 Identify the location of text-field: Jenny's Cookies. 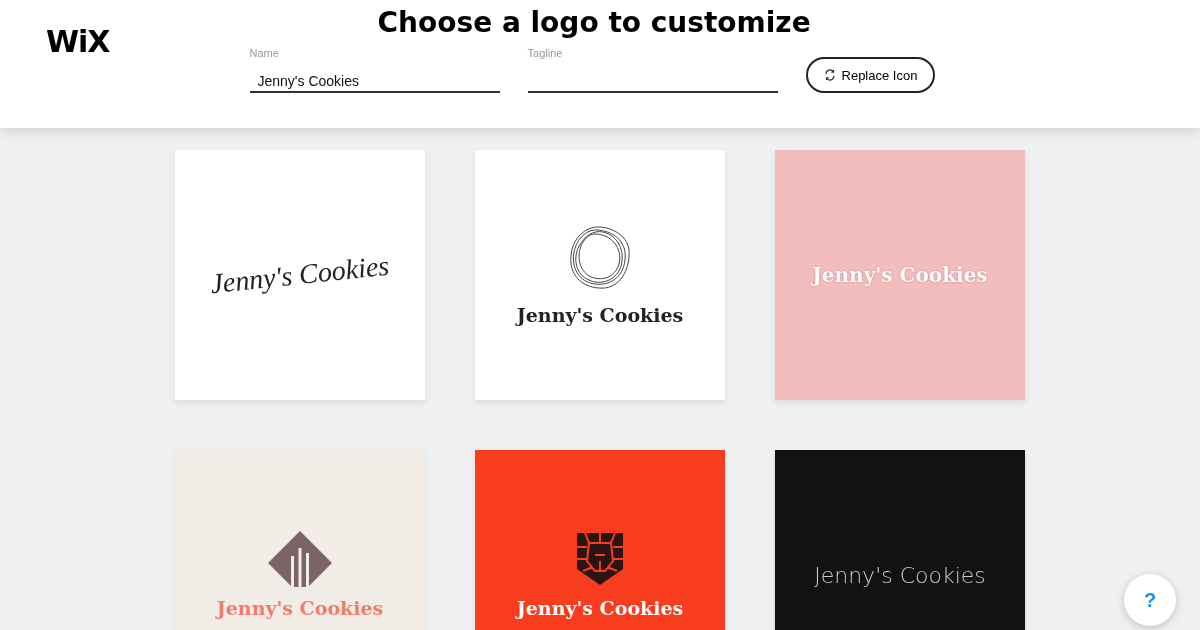
(374, 82).